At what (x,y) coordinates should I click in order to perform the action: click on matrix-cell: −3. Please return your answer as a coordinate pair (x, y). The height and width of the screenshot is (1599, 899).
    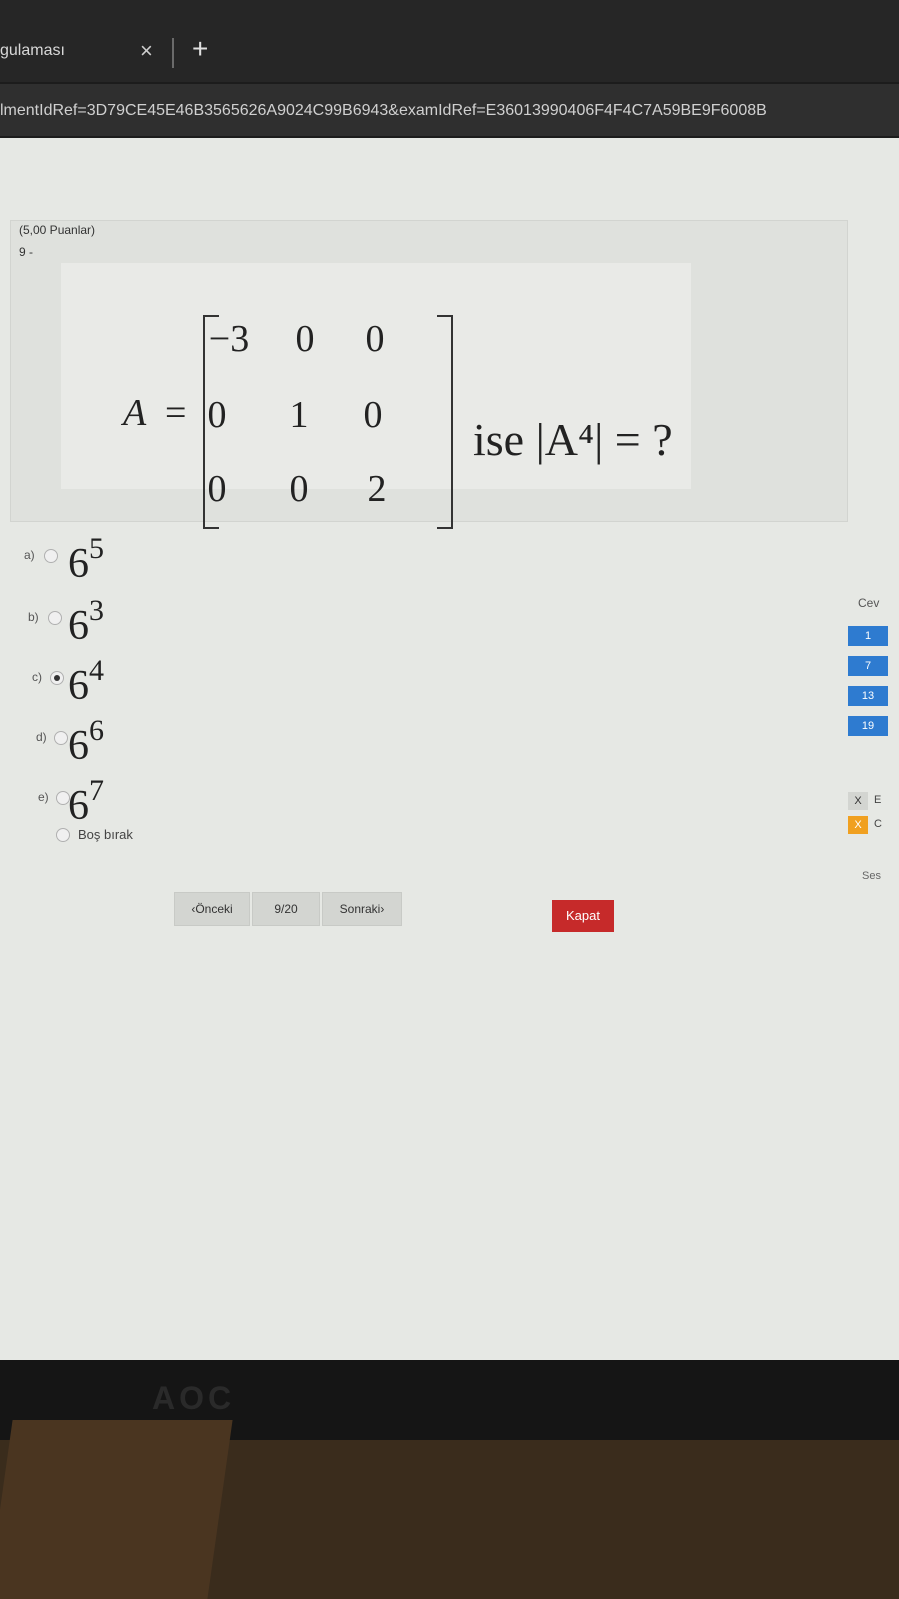
    Looking at the image, I should click on (229, 339).